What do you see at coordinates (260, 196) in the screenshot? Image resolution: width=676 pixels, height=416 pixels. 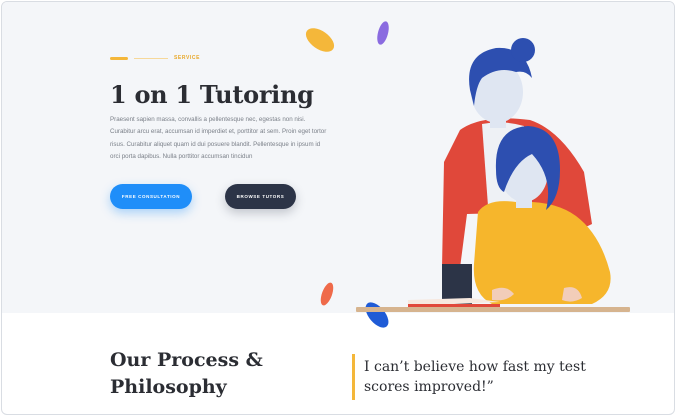 I see `browse-tutors-button: BROWSE TUTORS` at bounding box center [260, 196].